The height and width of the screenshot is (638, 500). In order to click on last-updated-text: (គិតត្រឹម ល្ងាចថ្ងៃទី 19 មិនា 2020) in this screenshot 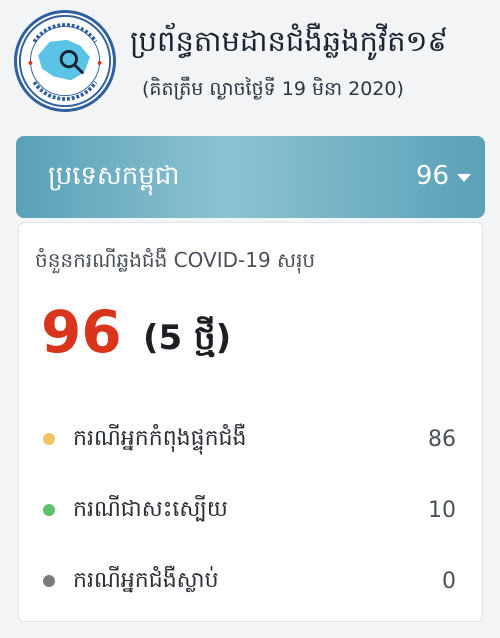, I will do `click(273, 89)`.